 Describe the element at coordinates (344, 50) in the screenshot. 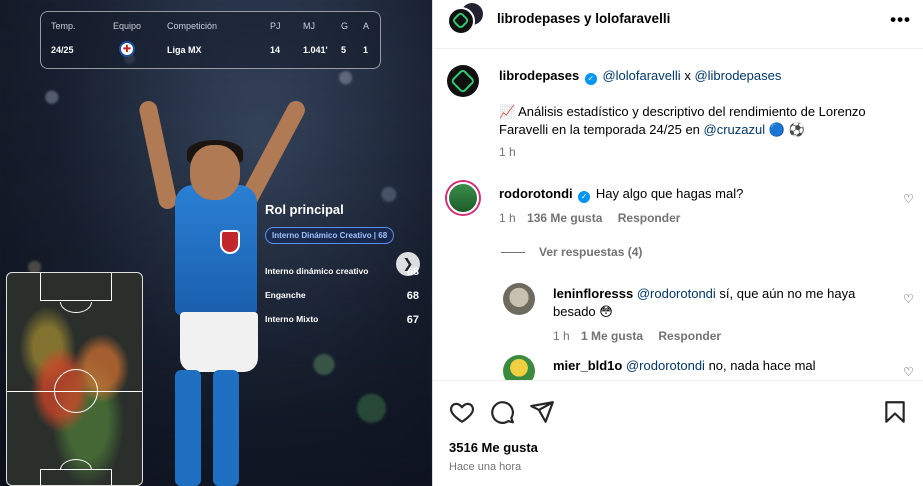

I see `stats-g: 5` at that location.